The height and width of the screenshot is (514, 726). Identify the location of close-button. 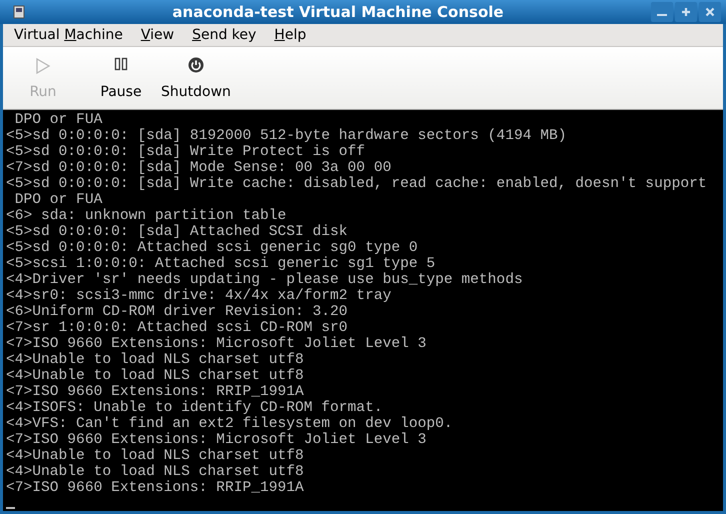
(710, 12).